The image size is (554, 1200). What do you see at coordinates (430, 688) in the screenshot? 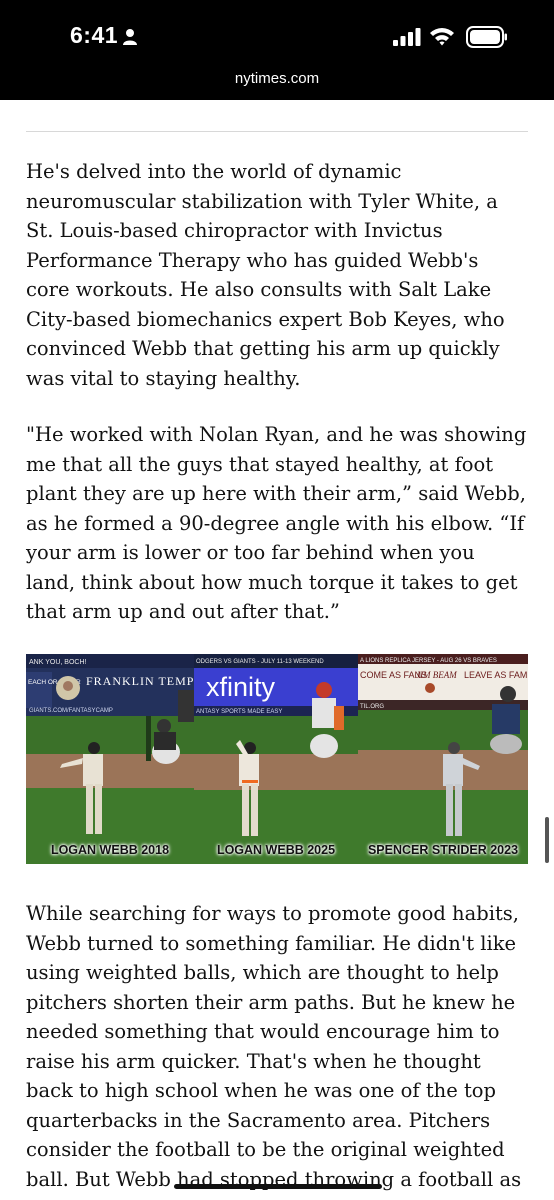
I see `jim-beam-emblem-icon` at bounding box center [430, 688].